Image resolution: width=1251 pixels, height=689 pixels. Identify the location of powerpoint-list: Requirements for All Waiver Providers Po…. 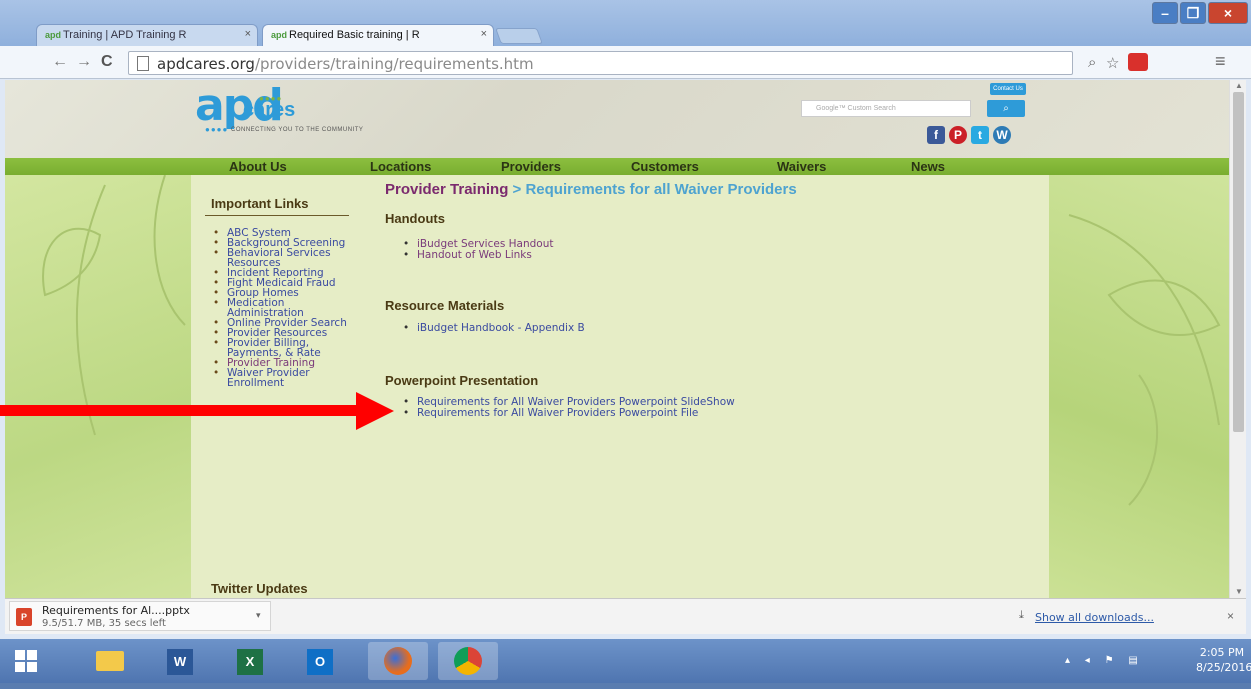
(569, 408).